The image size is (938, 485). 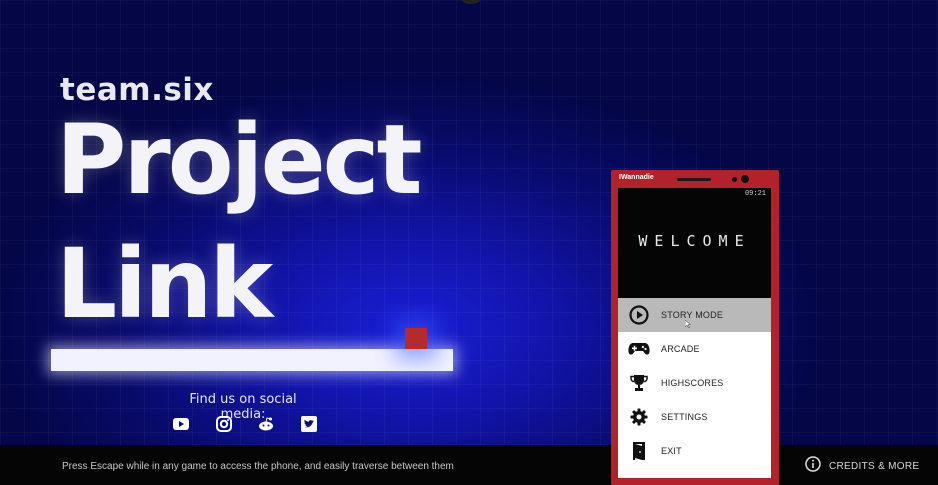 I want to click on welcome-text: WELCOME, so click(x=694, y=241).